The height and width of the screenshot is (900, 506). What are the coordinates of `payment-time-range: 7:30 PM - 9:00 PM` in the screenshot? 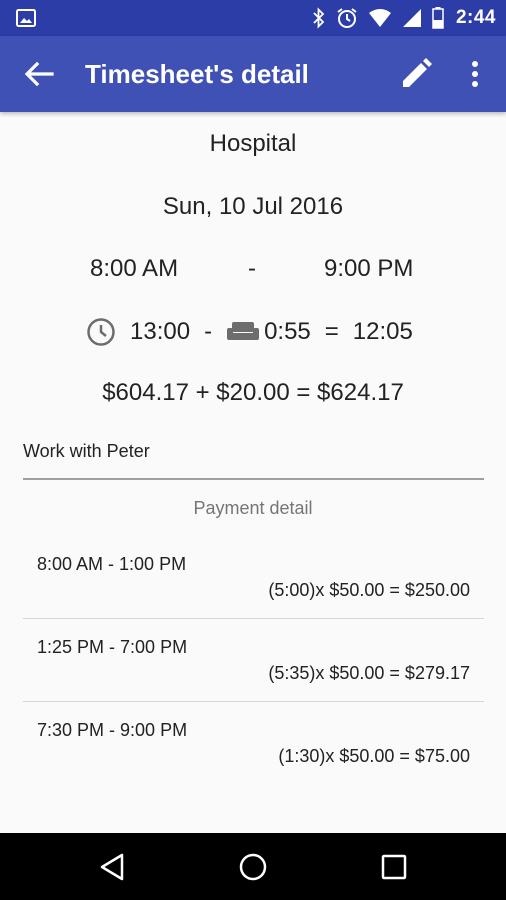 It's located at (112, 730).